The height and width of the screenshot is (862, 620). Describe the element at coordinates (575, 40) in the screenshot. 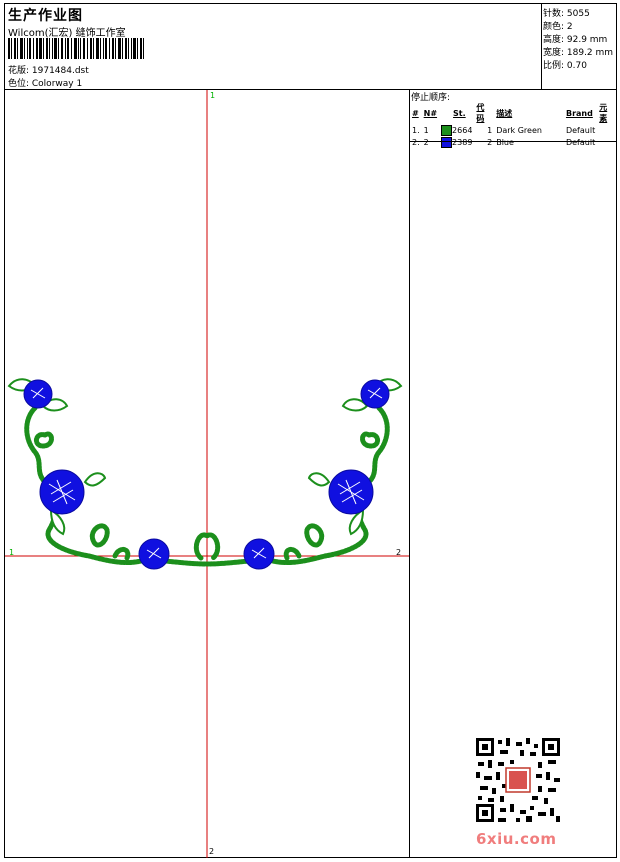

I see `design-height: 高度: 92.9 mm` at that location.